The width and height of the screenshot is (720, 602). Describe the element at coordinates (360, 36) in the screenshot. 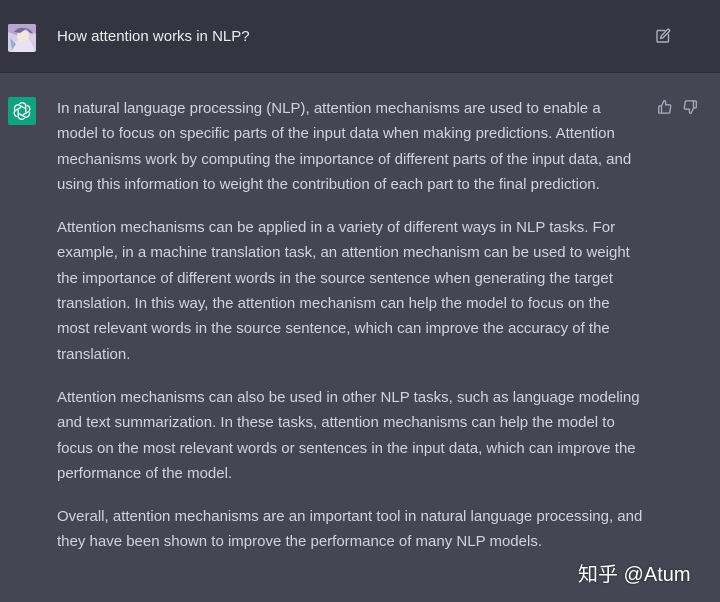

I see `user-message-row: How attention works in NLP?` at that location.